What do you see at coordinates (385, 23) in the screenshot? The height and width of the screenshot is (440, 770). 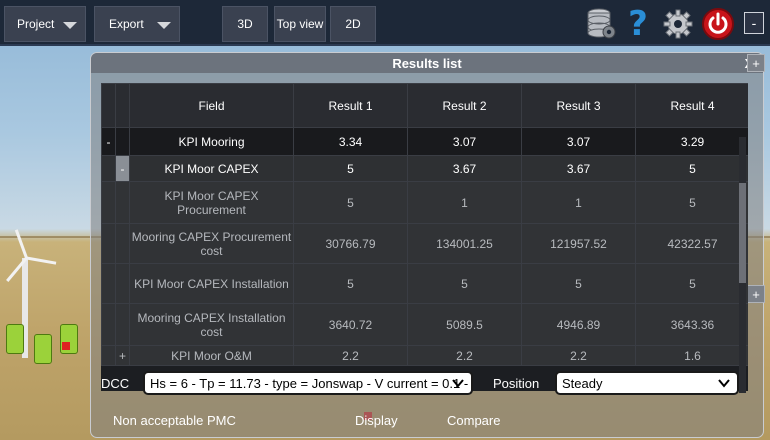 I see `top-toolbar: Project Export 3D Top view 2D ? -` at bounding box center [385, 23].